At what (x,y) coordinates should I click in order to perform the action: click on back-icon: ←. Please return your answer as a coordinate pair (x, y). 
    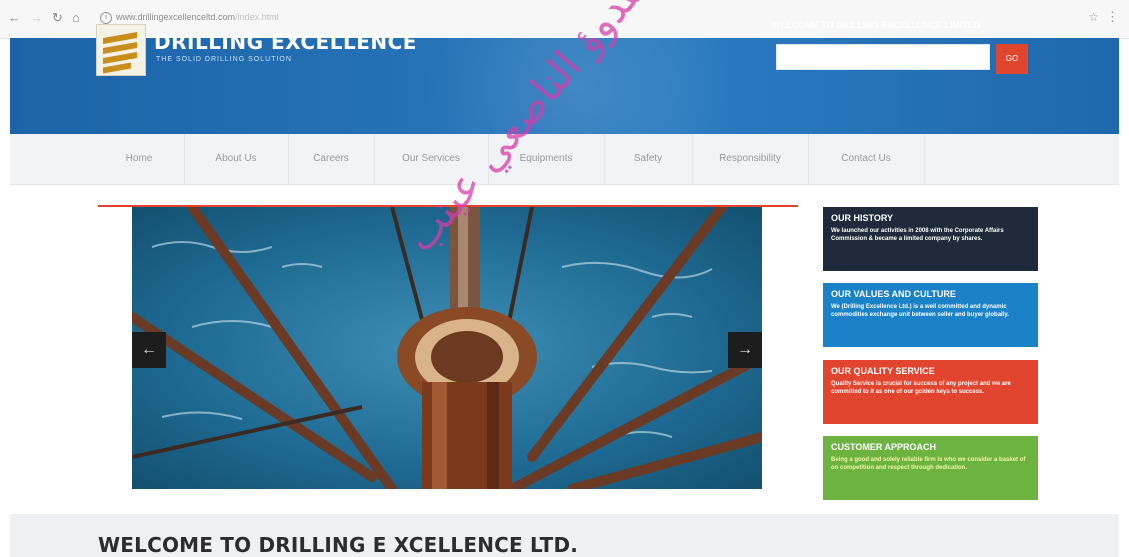
    Looking at the image, I should click on (14, 18).